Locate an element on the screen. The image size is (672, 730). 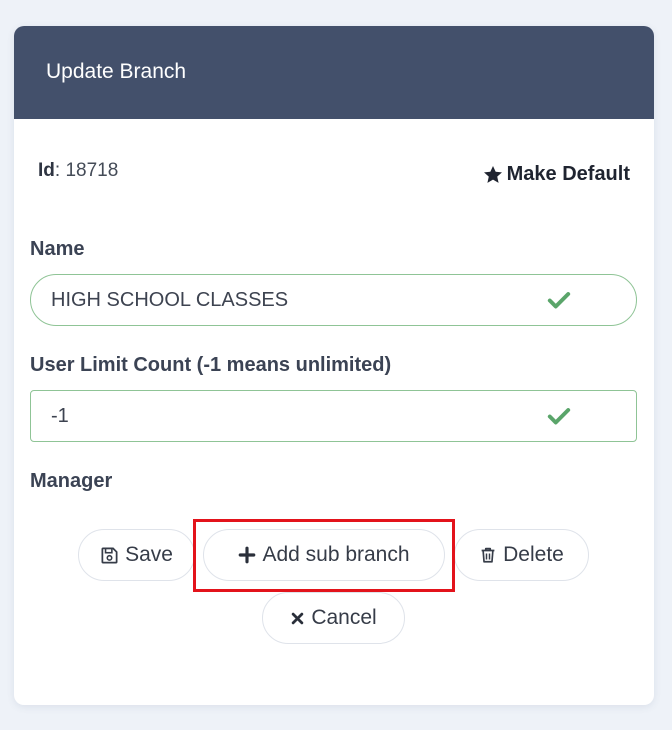
trash-icon is located at coordinates (488, 555).